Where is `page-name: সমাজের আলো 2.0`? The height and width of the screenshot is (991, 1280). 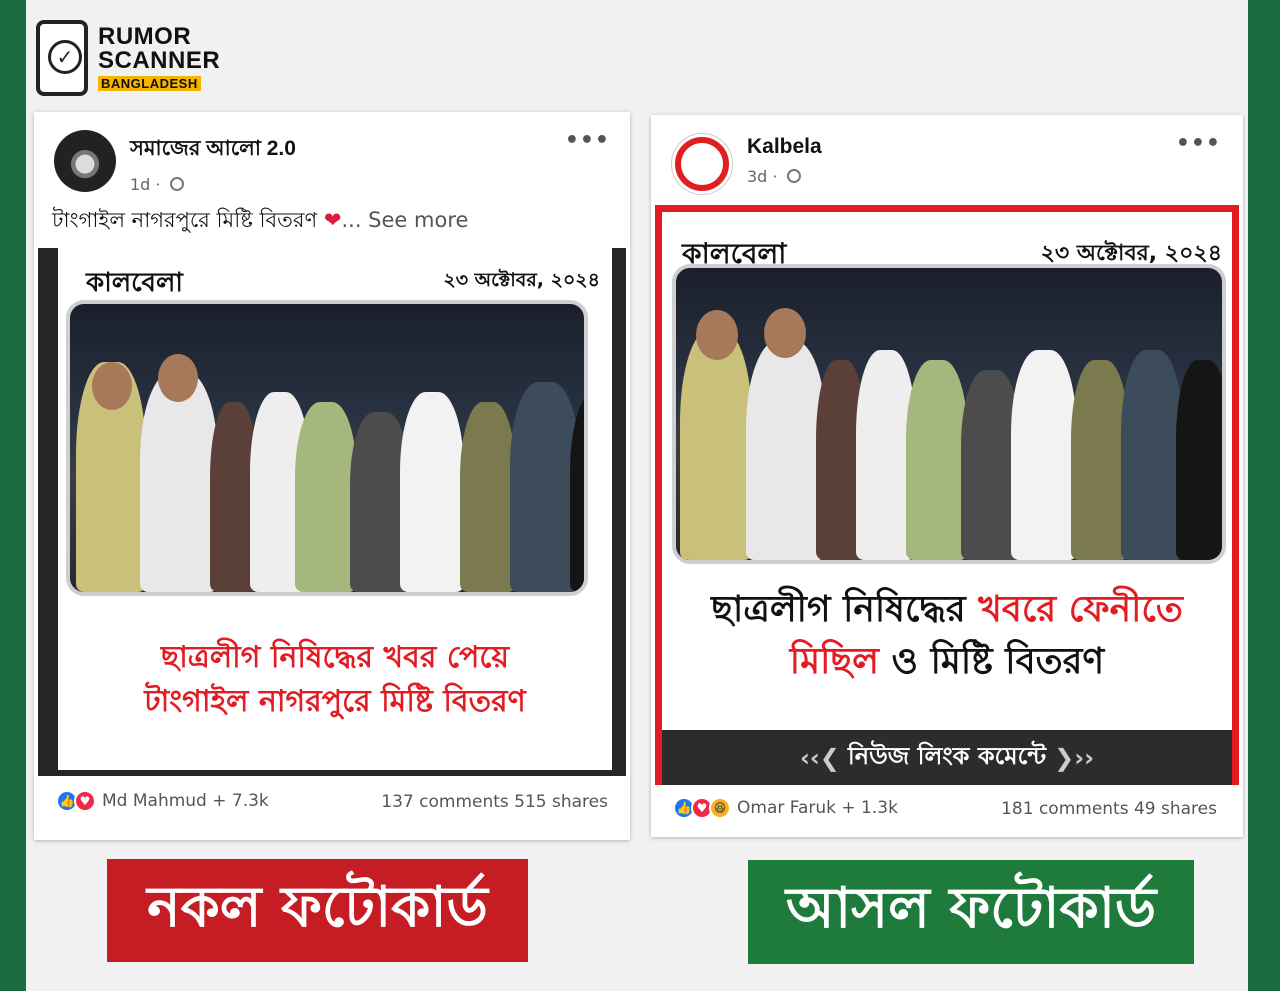
page-name: সমাজের আলো 2.0 is located at coordinates (213, 149).